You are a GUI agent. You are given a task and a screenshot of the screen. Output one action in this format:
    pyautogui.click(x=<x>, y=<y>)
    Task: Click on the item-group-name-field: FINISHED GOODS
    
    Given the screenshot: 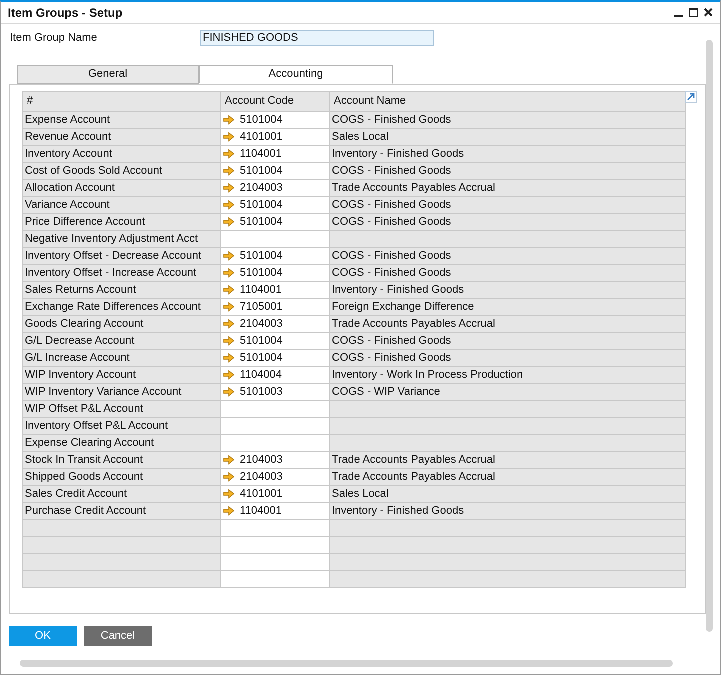 What is the action you would take?
    pyautogui.click(x=317, y=38)
    